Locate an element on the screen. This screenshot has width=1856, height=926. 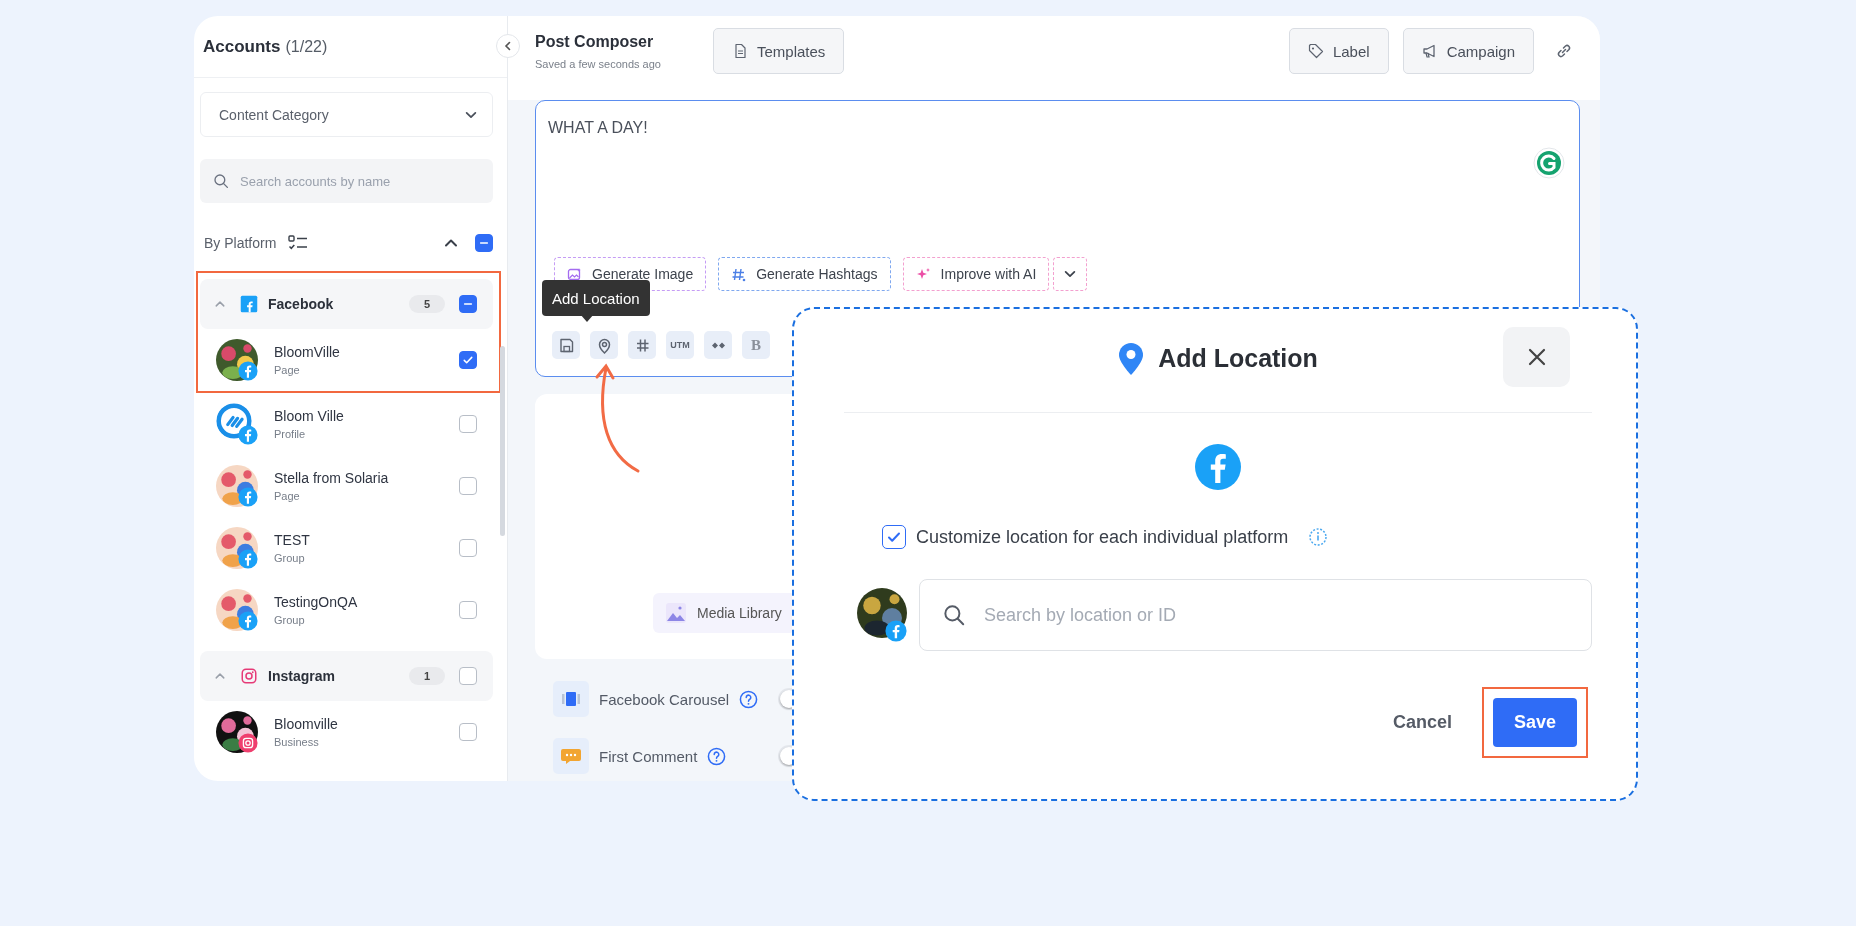
group-by-label: By Platform is located at coordinates (240, 243).